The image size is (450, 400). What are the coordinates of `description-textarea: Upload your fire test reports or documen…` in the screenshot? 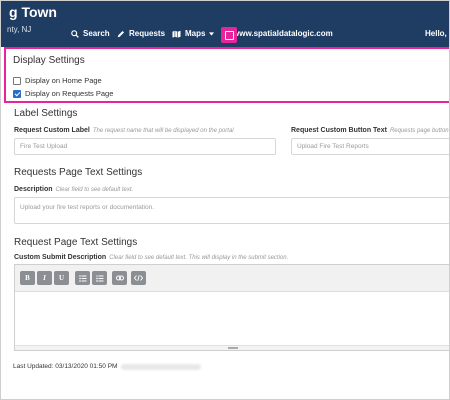 It's located at (231, 210).